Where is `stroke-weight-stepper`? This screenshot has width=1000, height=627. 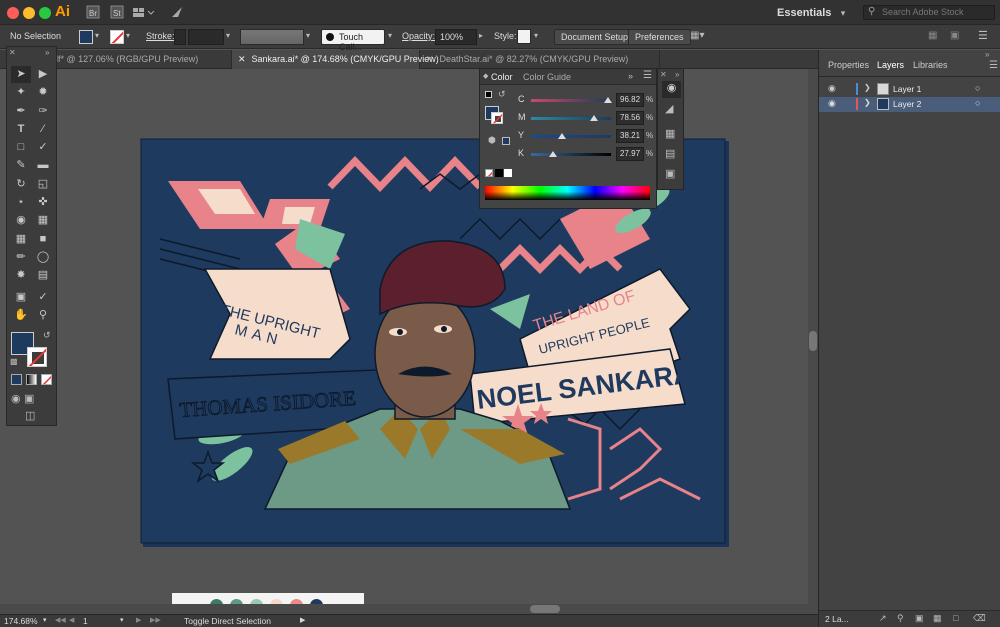
stroke-weight-stepper is located at coordinates (180, 37).